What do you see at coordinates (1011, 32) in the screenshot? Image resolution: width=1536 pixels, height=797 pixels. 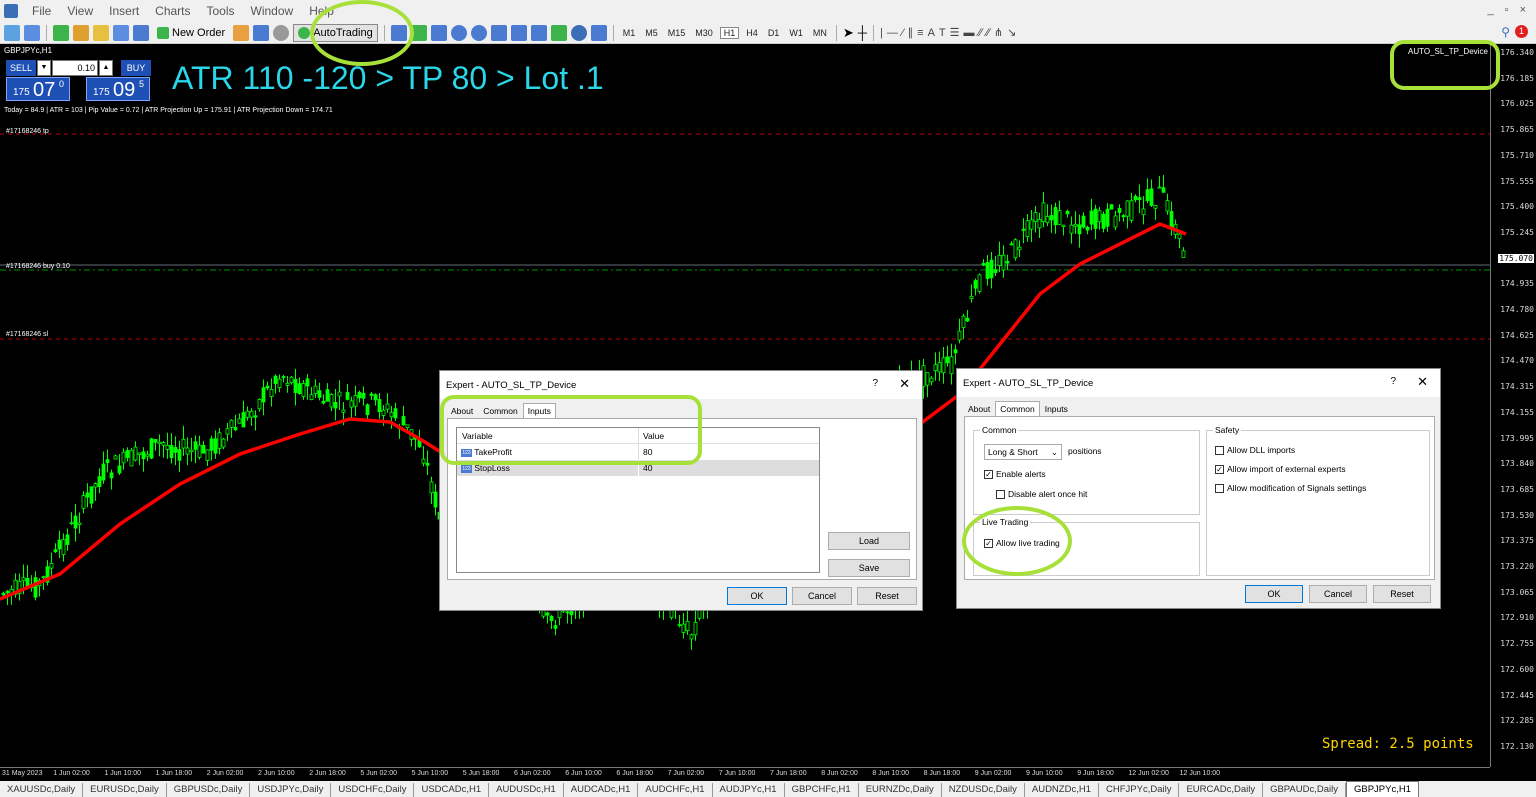 I see `arrows-icon: ↘` at bounding box center [1011, 32].